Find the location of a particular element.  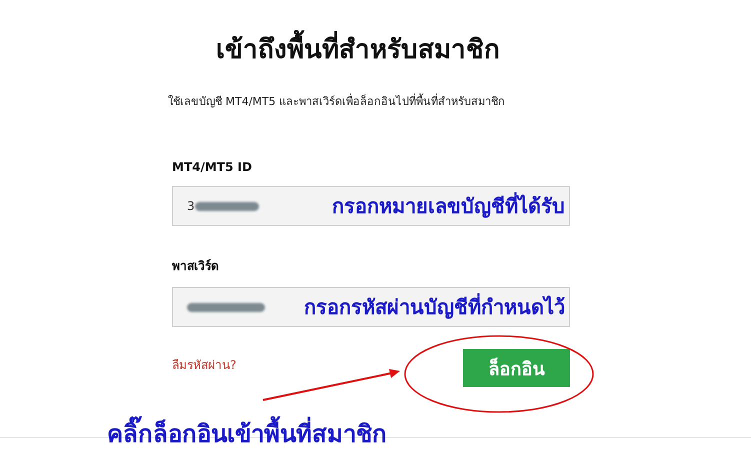

annotation-text: กรอกหมายเลขบัญชีที่ได้รับ is located at coordinates (448, 206).